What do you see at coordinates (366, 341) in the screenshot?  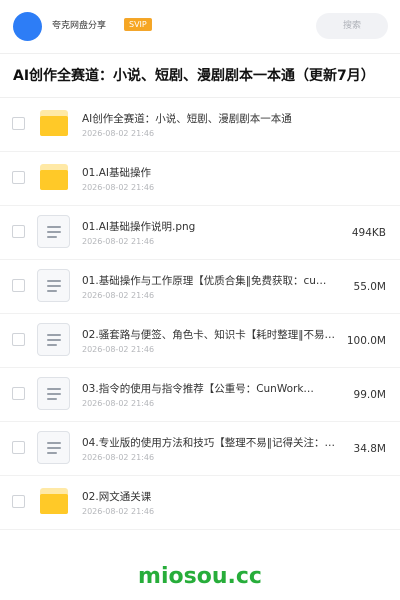 I see `file-size: 100.0M` at bounding box center [366, 341].